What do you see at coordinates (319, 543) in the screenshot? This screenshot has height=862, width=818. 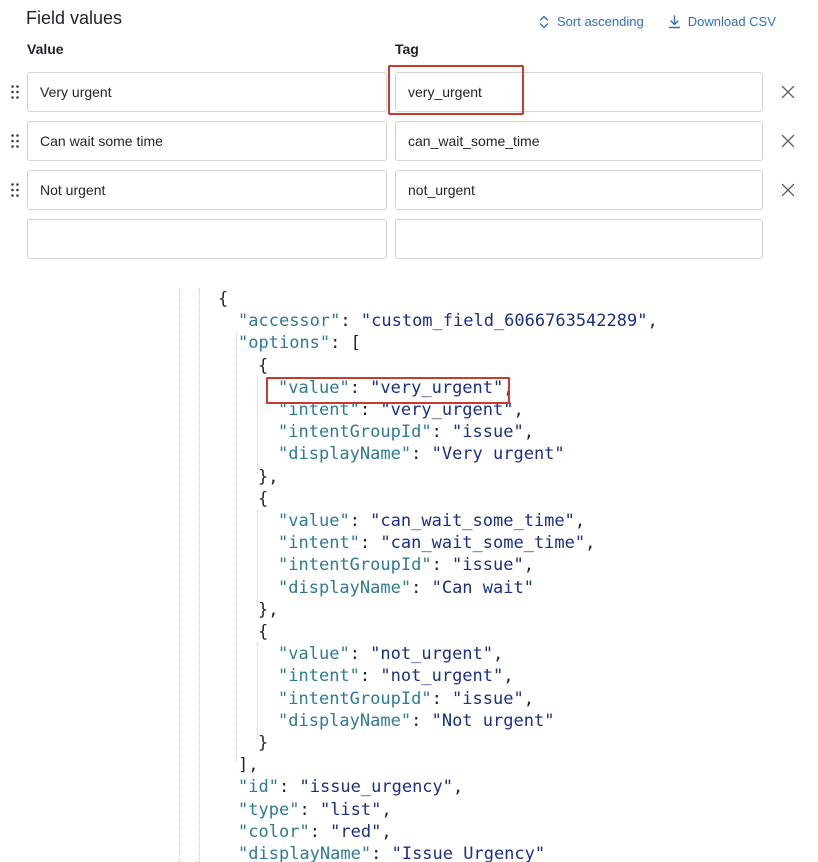 I see `json-key: intent` at bounding box center [319, 543].